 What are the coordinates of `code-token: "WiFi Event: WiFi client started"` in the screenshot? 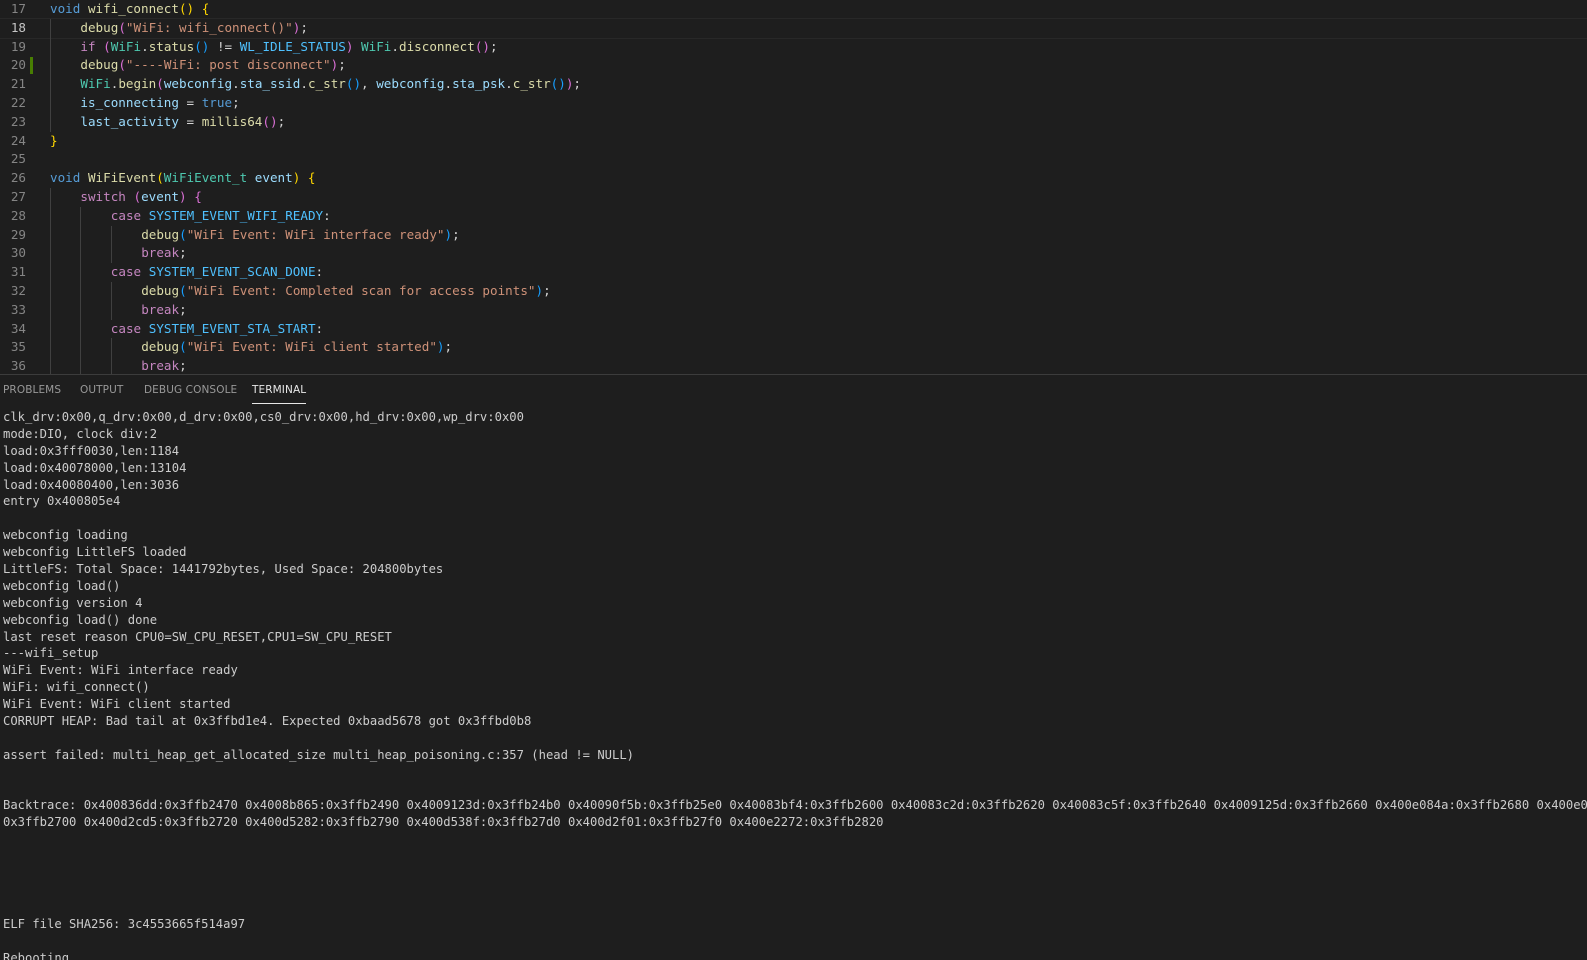 It's located at (312, 346).